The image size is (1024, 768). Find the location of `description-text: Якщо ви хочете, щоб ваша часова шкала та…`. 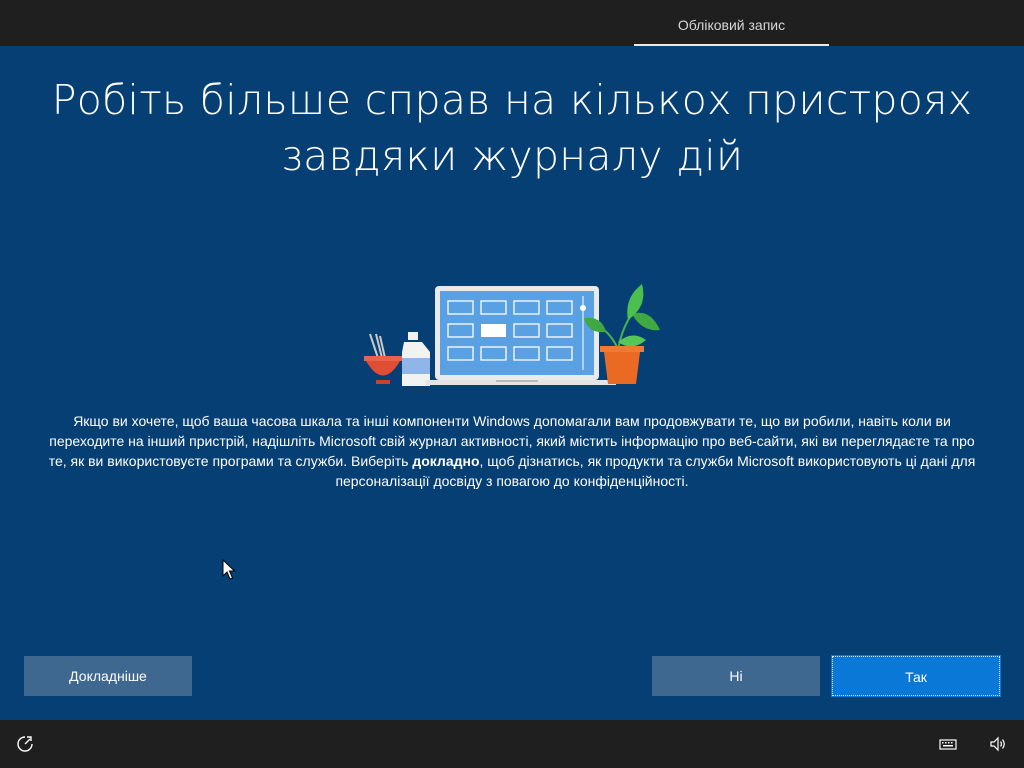

description-text: Якщо ви хочете, щоб ваша часова шкала та… is located at coordinates (512, 451).